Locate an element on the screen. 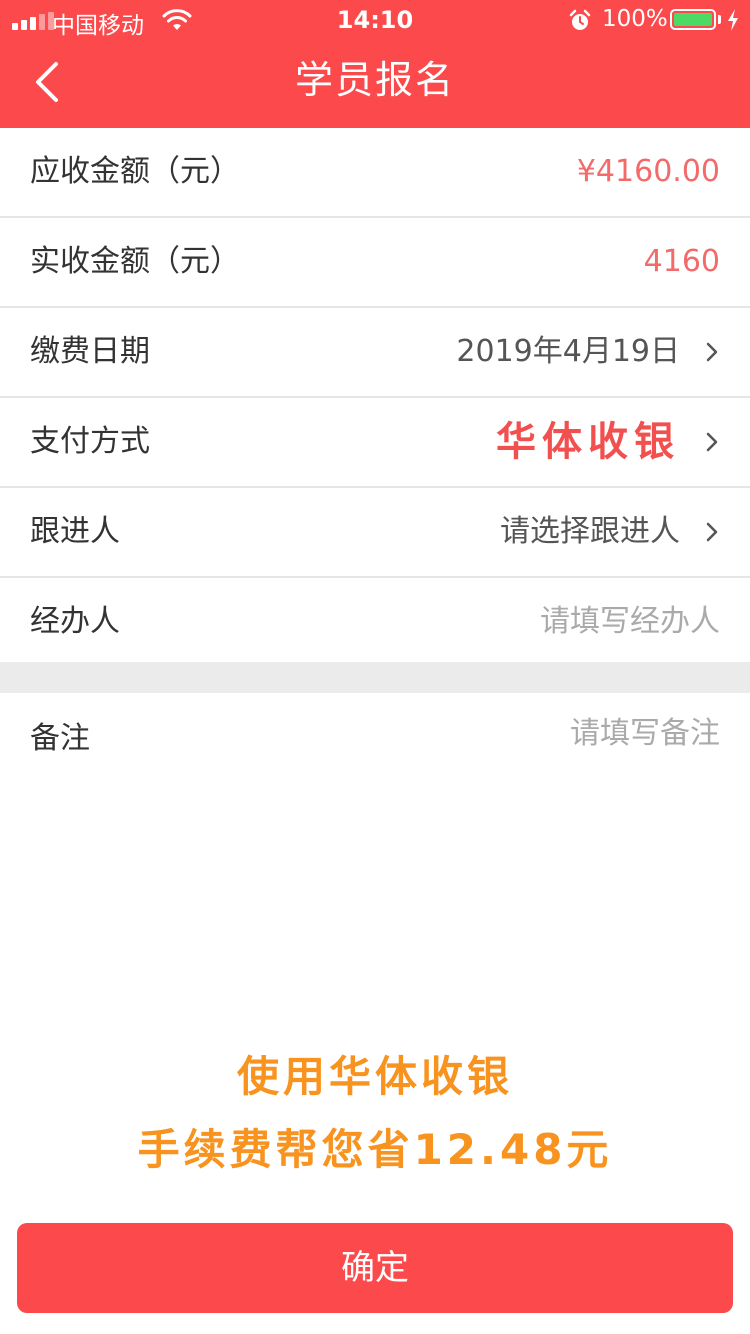  section-divider is located at coordinates (375, 677).